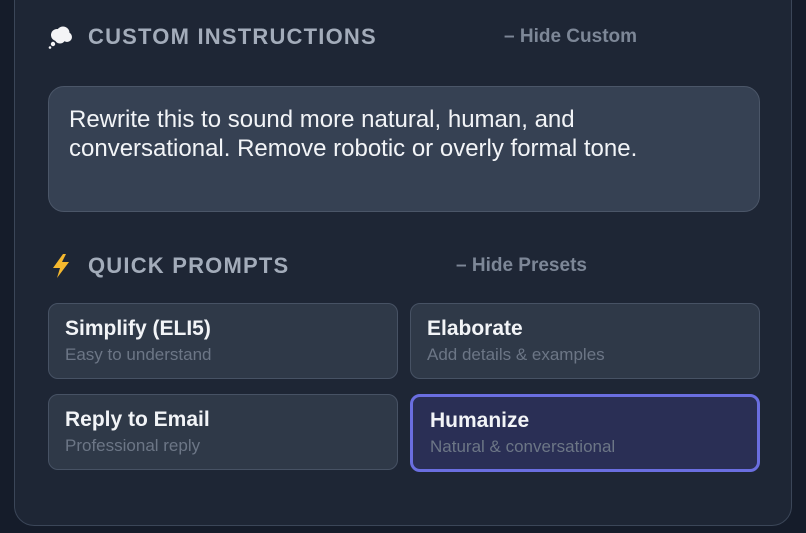 Image resolution: width=806 pixels, height=533 pixels. I want to click on preset-reply-to-email: Reply to Email Professional reply, so click(223, 432).